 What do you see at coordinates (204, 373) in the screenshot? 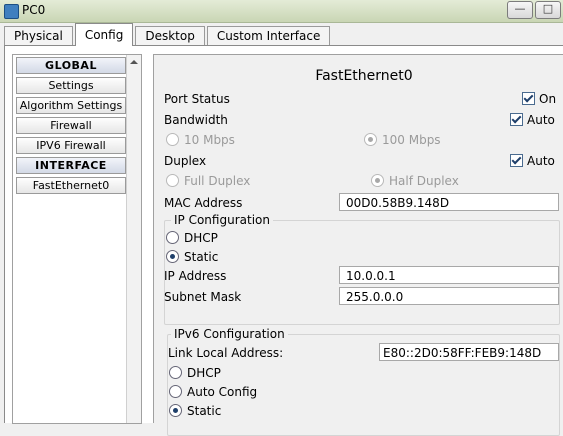
I see `ipv6-dhcp-label: DHCP` at bounding box center [204, 373].